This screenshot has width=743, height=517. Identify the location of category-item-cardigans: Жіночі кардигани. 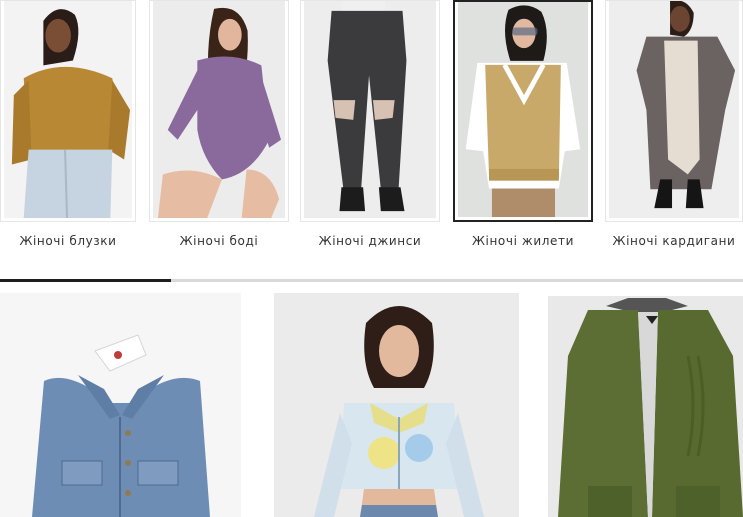
(674, 131).